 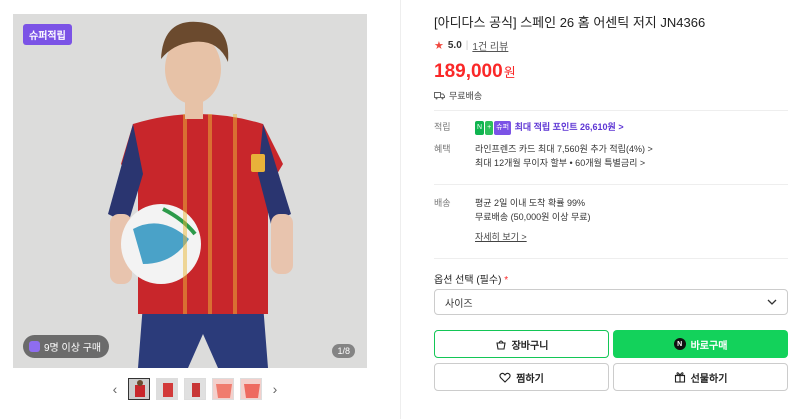 What do you see at coordinates (500, 344) in the screenshot?
I see `cart-icon` at bounding box center [500, 344].